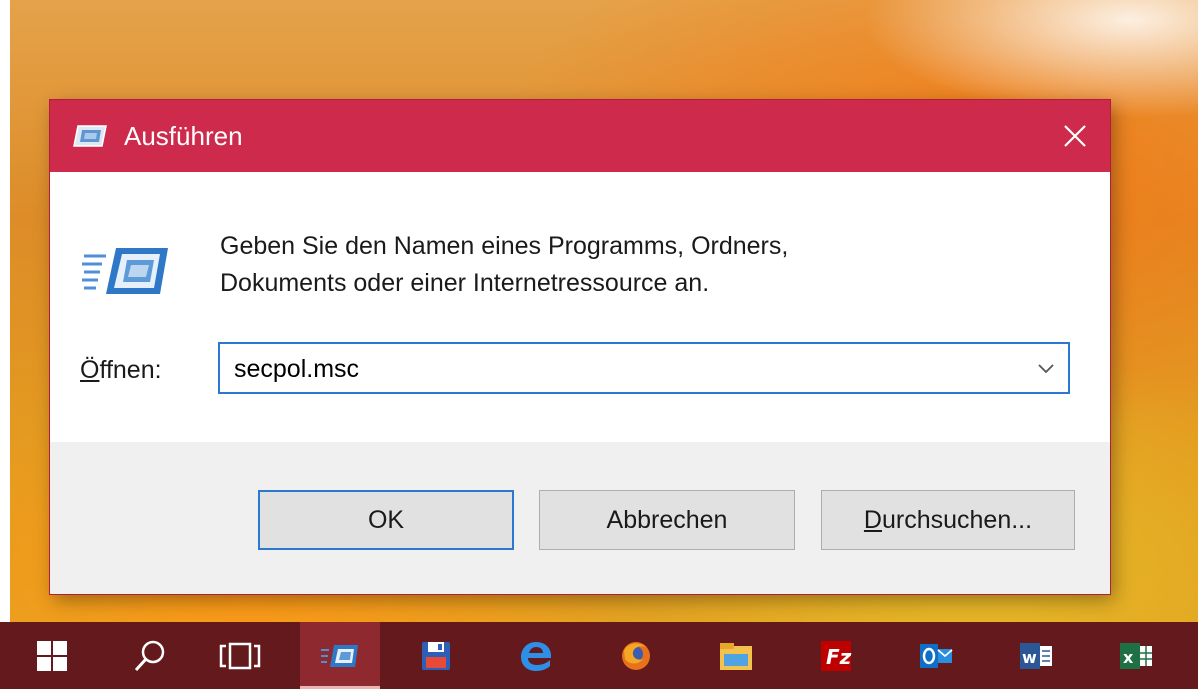 The image size is (1198, 689). Describe the element at coordinates (386, 520) in the screenshot. I see `ok-button: OK` at that location.